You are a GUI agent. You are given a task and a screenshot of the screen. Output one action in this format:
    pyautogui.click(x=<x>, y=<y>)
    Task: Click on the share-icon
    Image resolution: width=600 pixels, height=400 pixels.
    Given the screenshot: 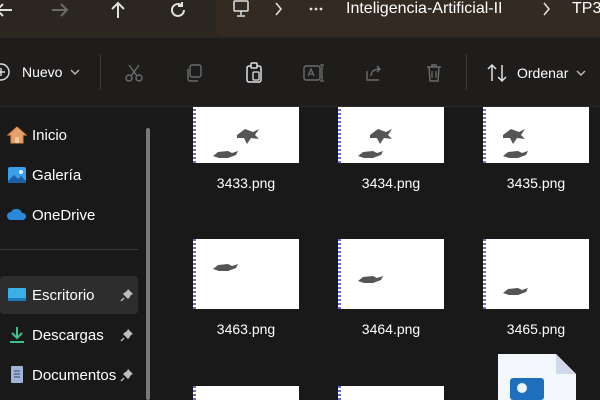 What is the action you would take?
    pyautogui.click(x=374, y=73)
    